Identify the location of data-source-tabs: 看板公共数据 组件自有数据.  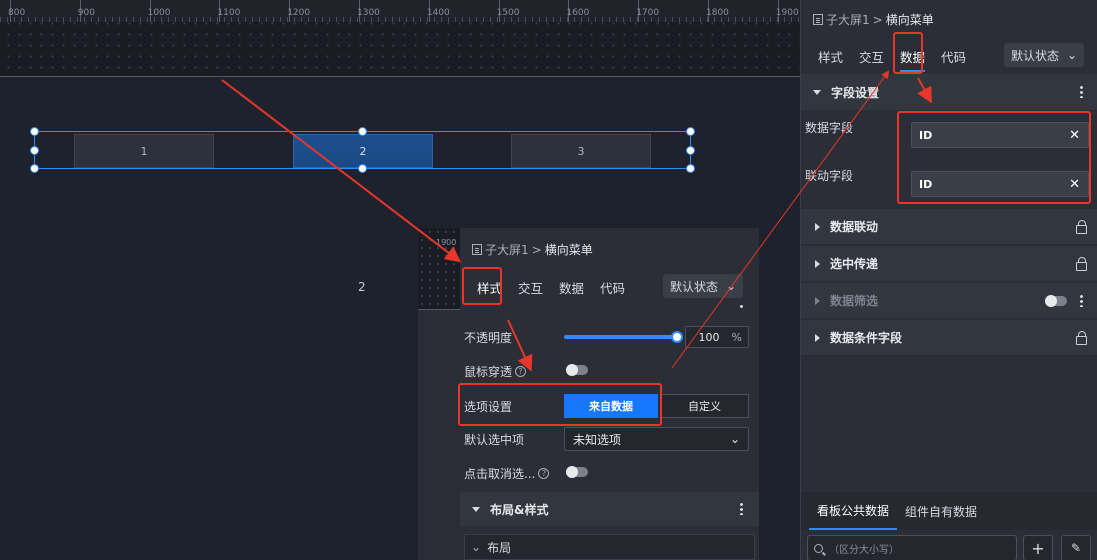
(949, 511).